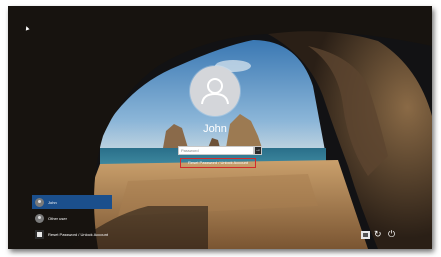  Describe the element at coordinates (258, 150) in the screenshot. I see `submit-arrow-button: →` at that location.